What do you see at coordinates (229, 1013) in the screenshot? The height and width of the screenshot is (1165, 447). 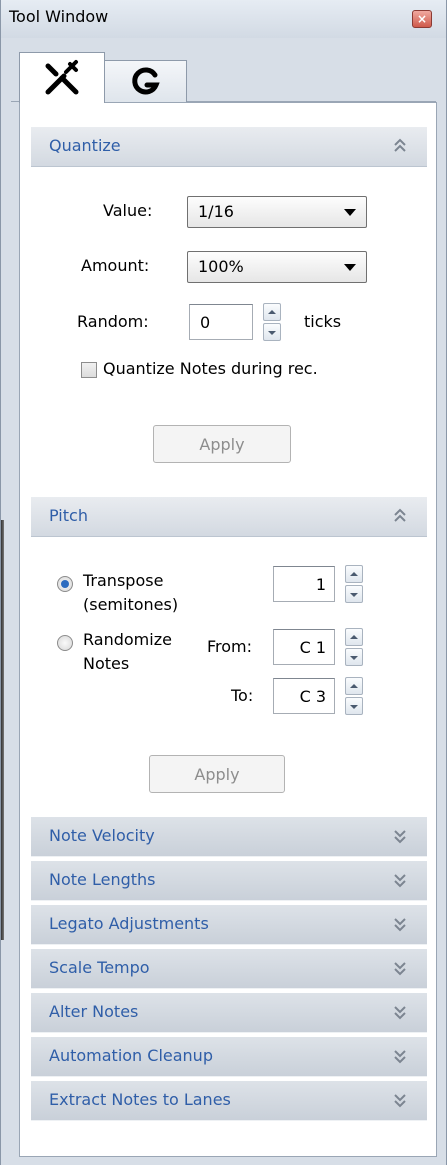 I see `section-header-alter-notes: Alter Notes` at bounding box center [229, 1013].